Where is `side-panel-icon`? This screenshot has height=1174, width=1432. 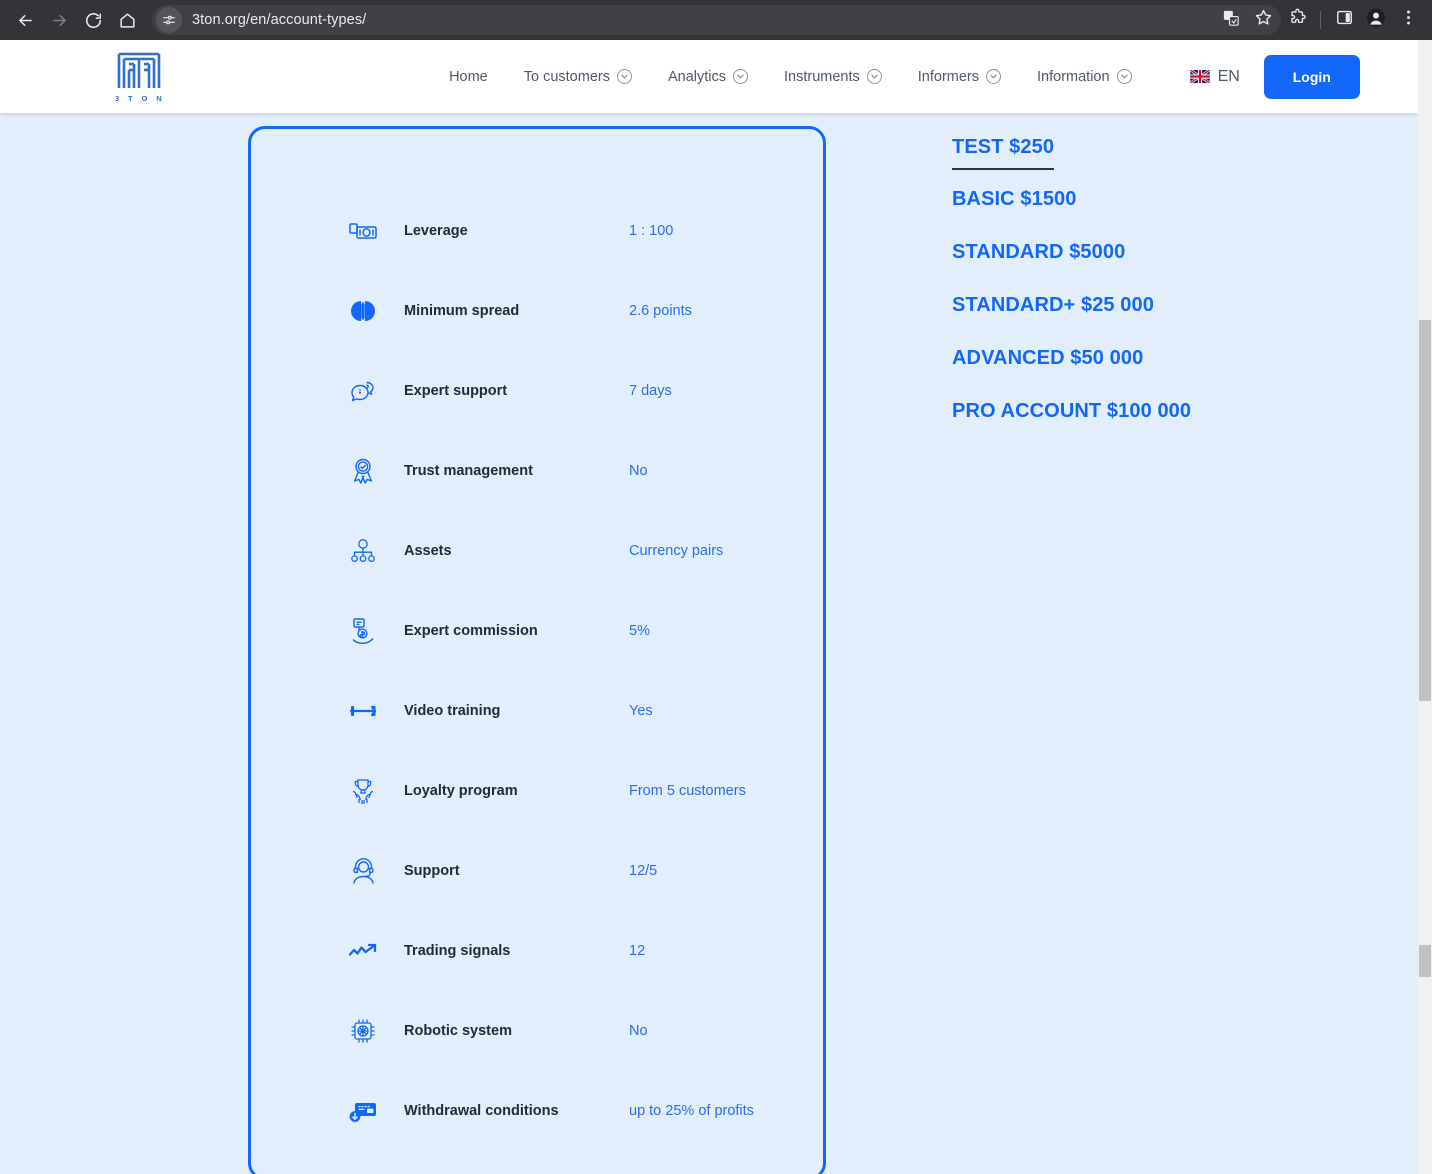
side-panel-icon is located at coordinates (1344, 20).